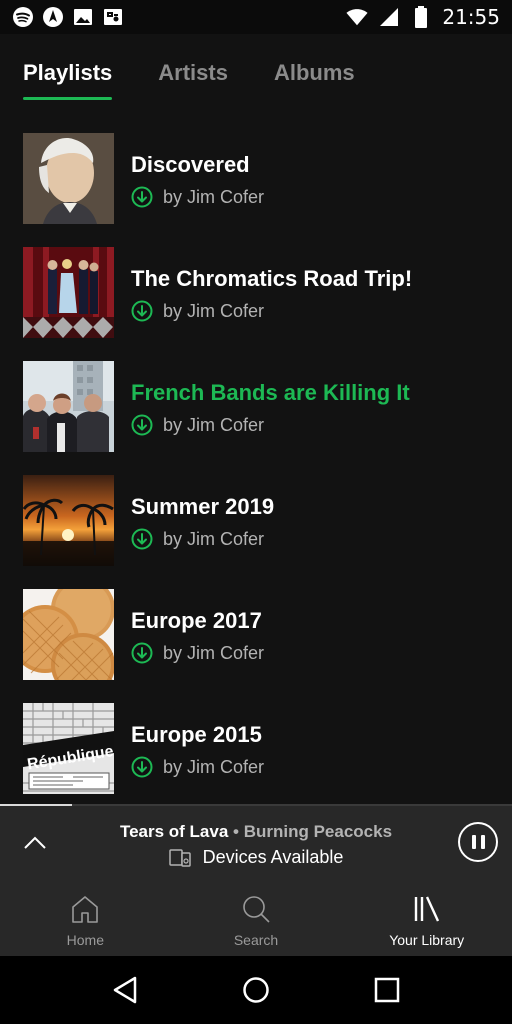 The height and width of the screenshot is (1024, 512). I want to click on playlist-item: The Chromatics Road Trip! by Jim Cofer, so click(258, 304).